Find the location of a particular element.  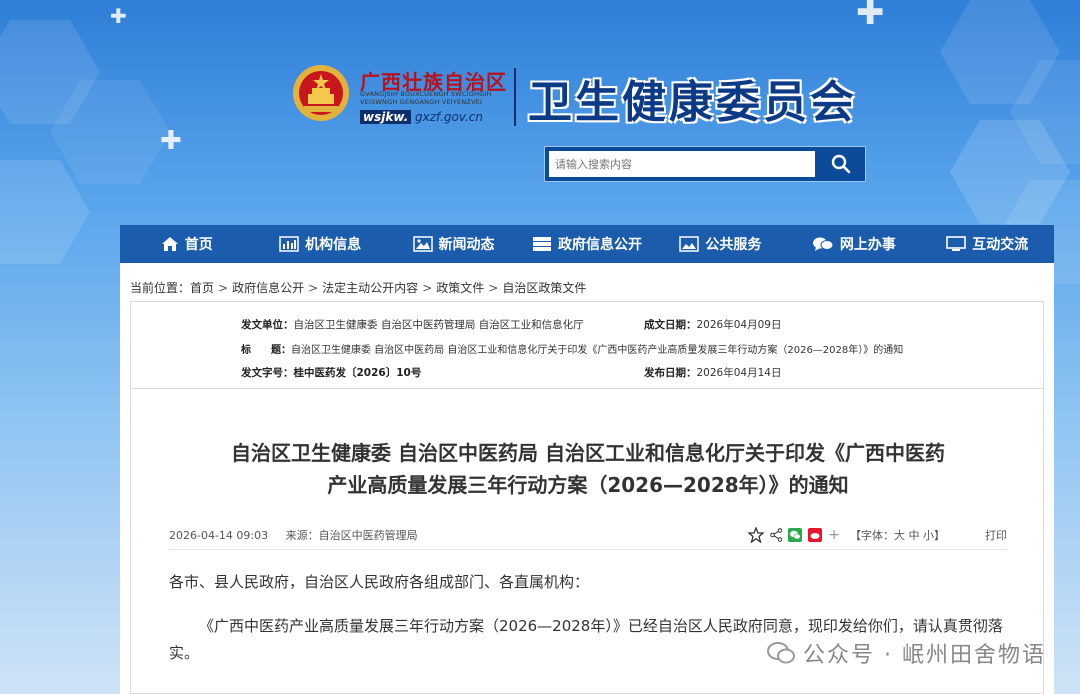

domain-suffix: gxzf.gov.cn is located at coordinates (449, 117).